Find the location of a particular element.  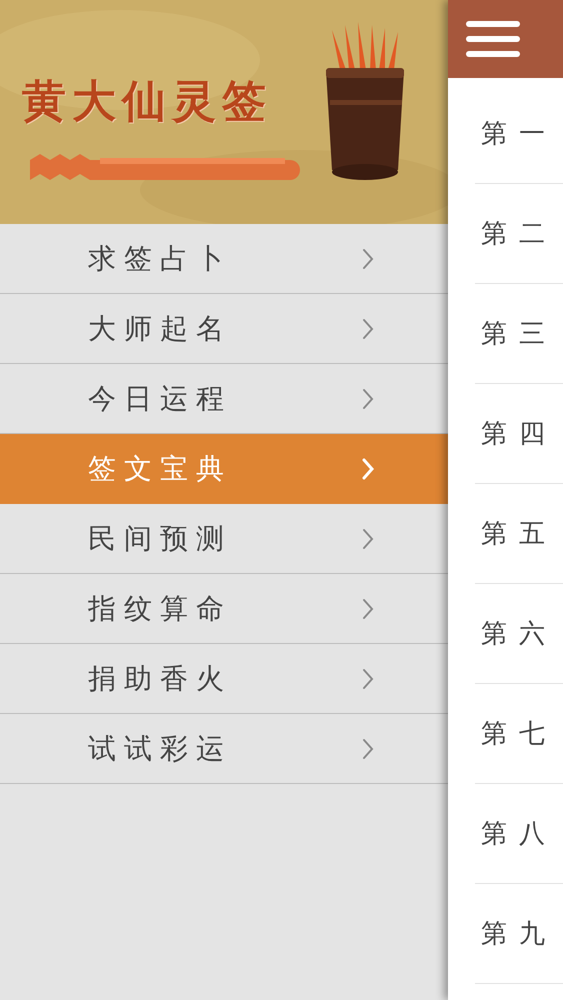

list-item: 第三 is located at coordinates (516, 333).